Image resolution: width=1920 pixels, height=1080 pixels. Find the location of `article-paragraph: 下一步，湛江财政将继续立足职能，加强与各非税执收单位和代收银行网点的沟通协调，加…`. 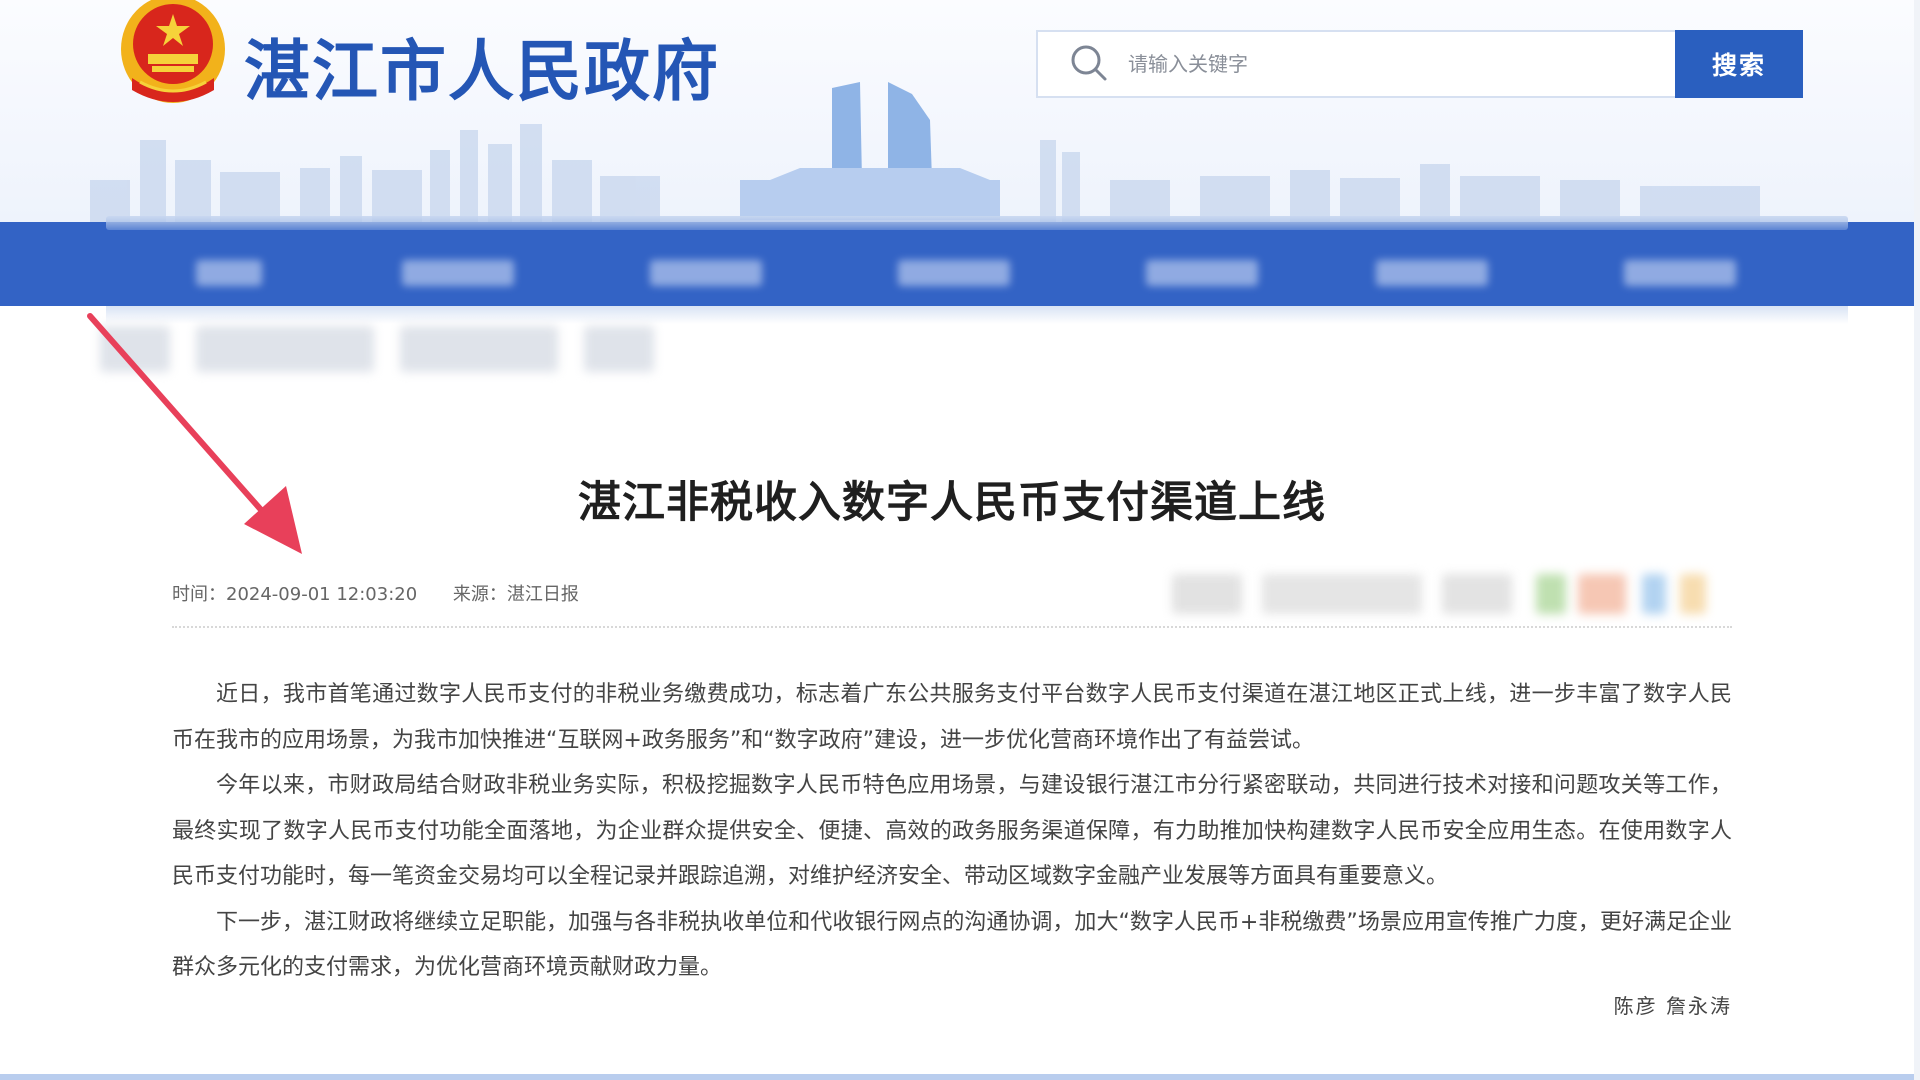

article-paragraph: 下一步，湛江财政将继续立足职能，加强与各非税执收单位和代收银行网点的沟通协调，加… is located at coordinates (952, 945).